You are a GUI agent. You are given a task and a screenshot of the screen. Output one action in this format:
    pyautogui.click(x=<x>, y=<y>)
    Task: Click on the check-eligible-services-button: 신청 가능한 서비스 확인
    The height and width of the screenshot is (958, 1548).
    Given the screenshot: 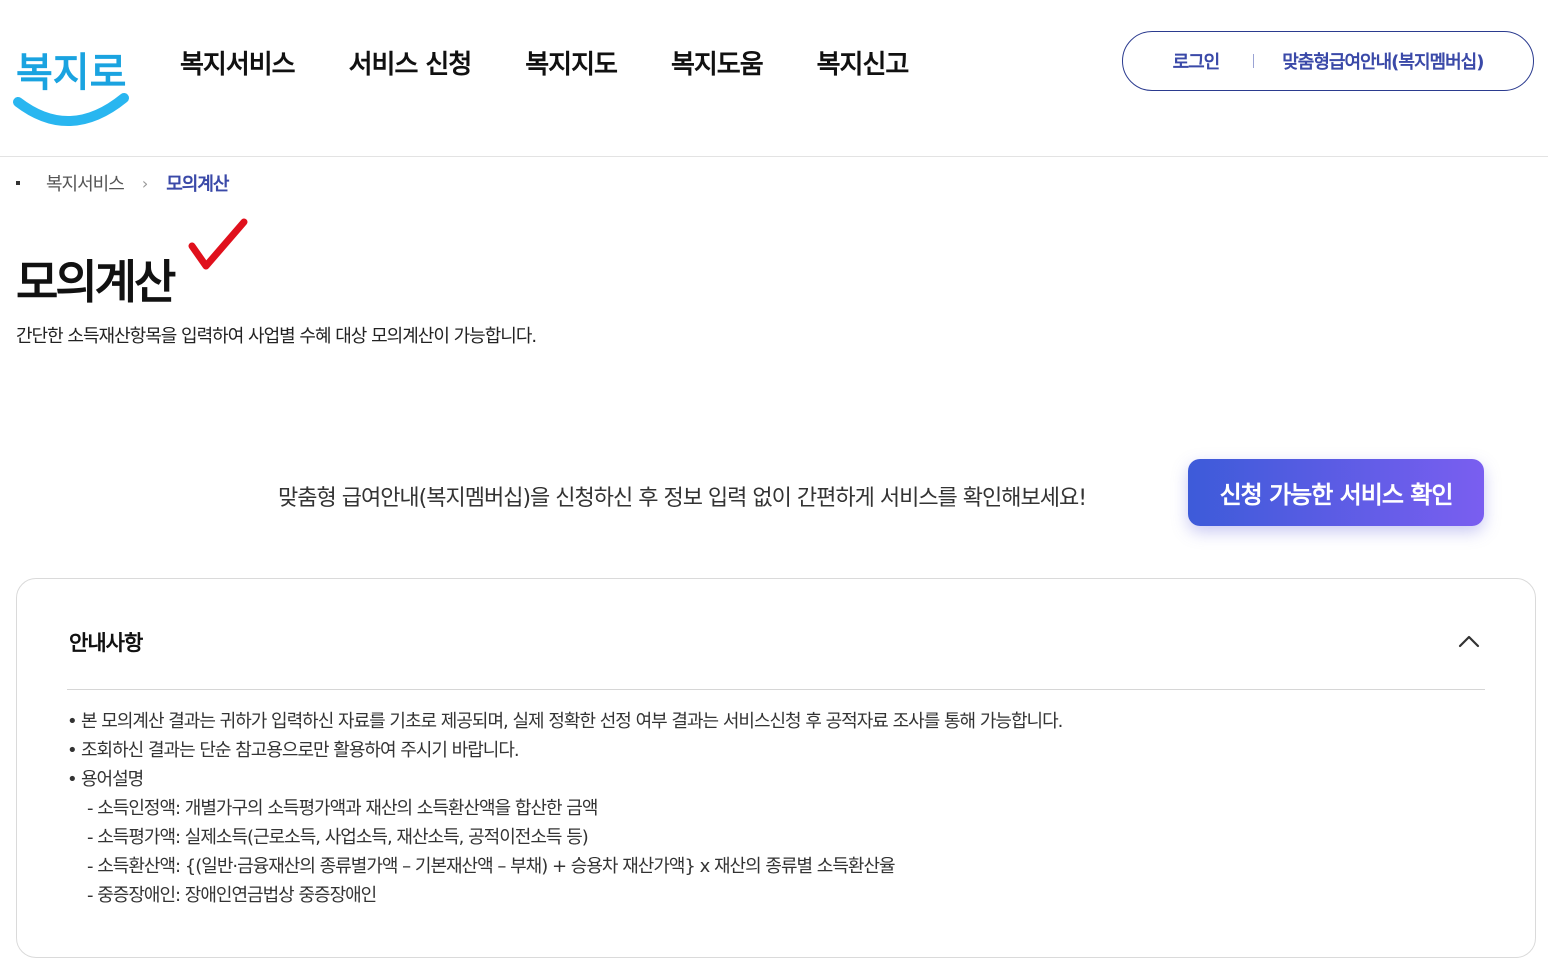 What is the action you would take?
    pyautogui.click(x=1336, y=492)
    